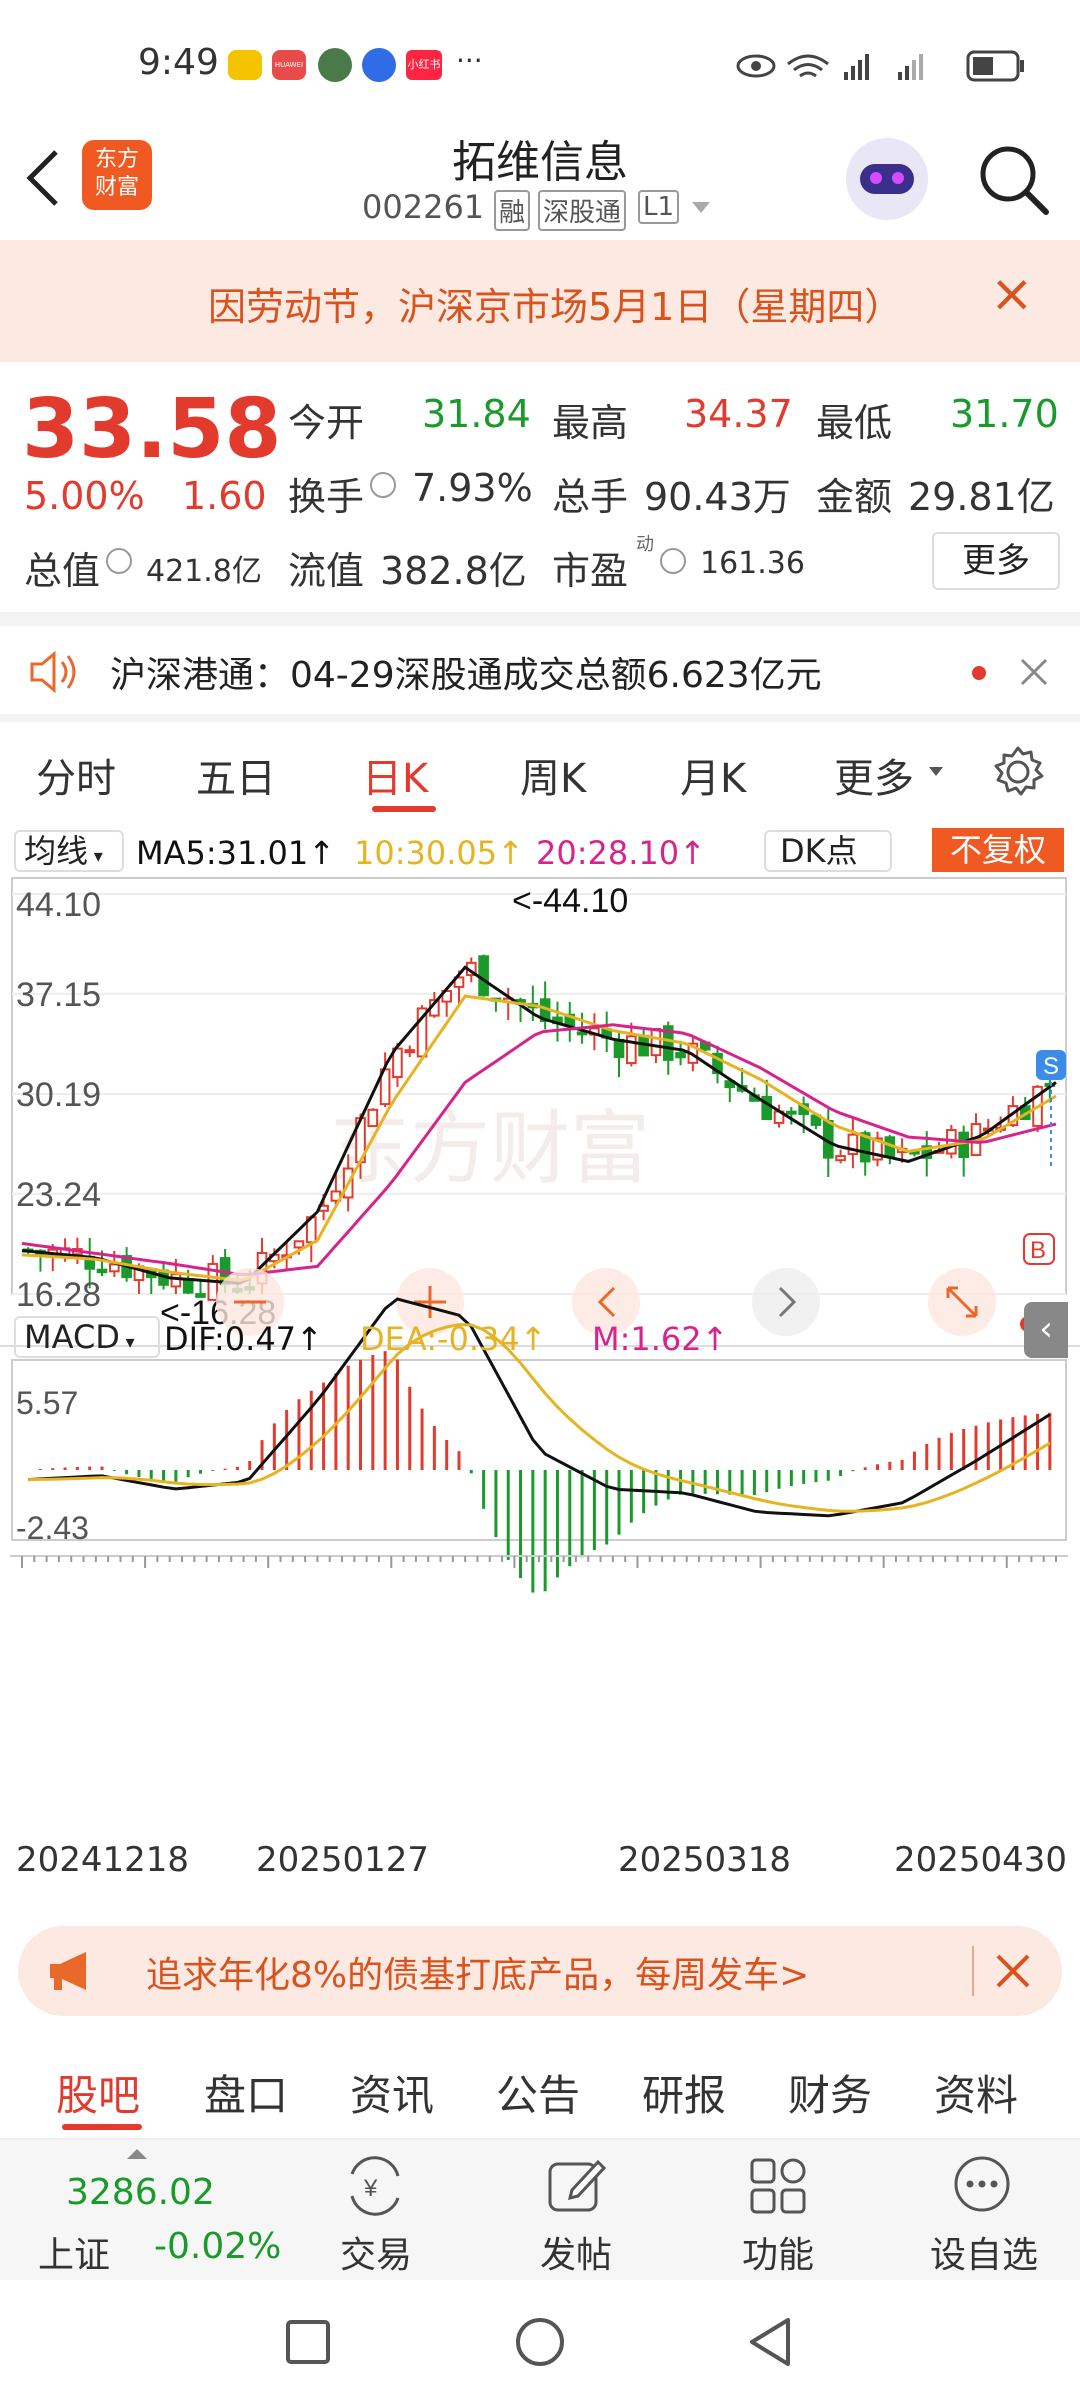 This screenshot has width=1080, height=2400. I want to click on m-value: M:1.62↑, so click(660, 1339).